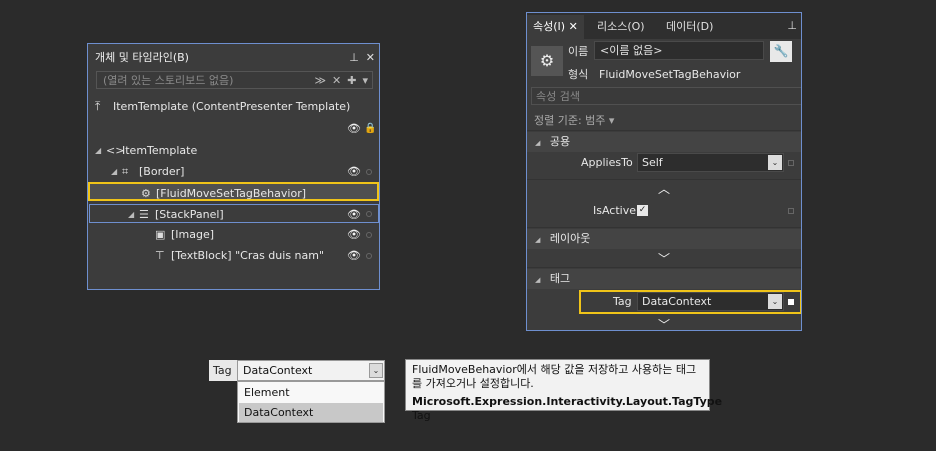 This screenshot has width=936, height=451. I want to click on template-toggles-row: 👁 🔒, so click(234, 128).